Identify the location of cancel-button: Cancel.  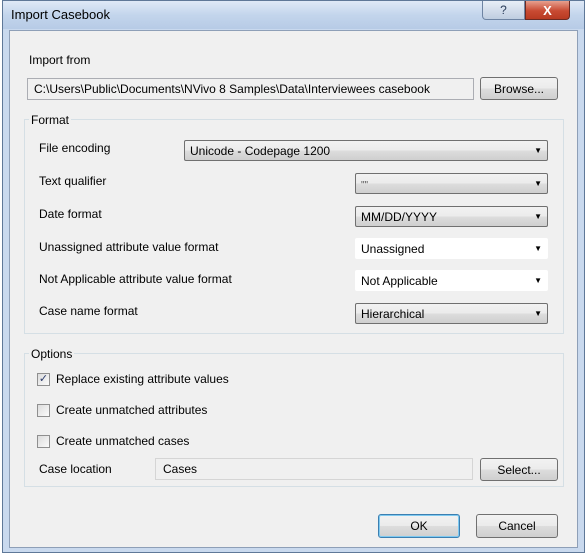
(517, 526).